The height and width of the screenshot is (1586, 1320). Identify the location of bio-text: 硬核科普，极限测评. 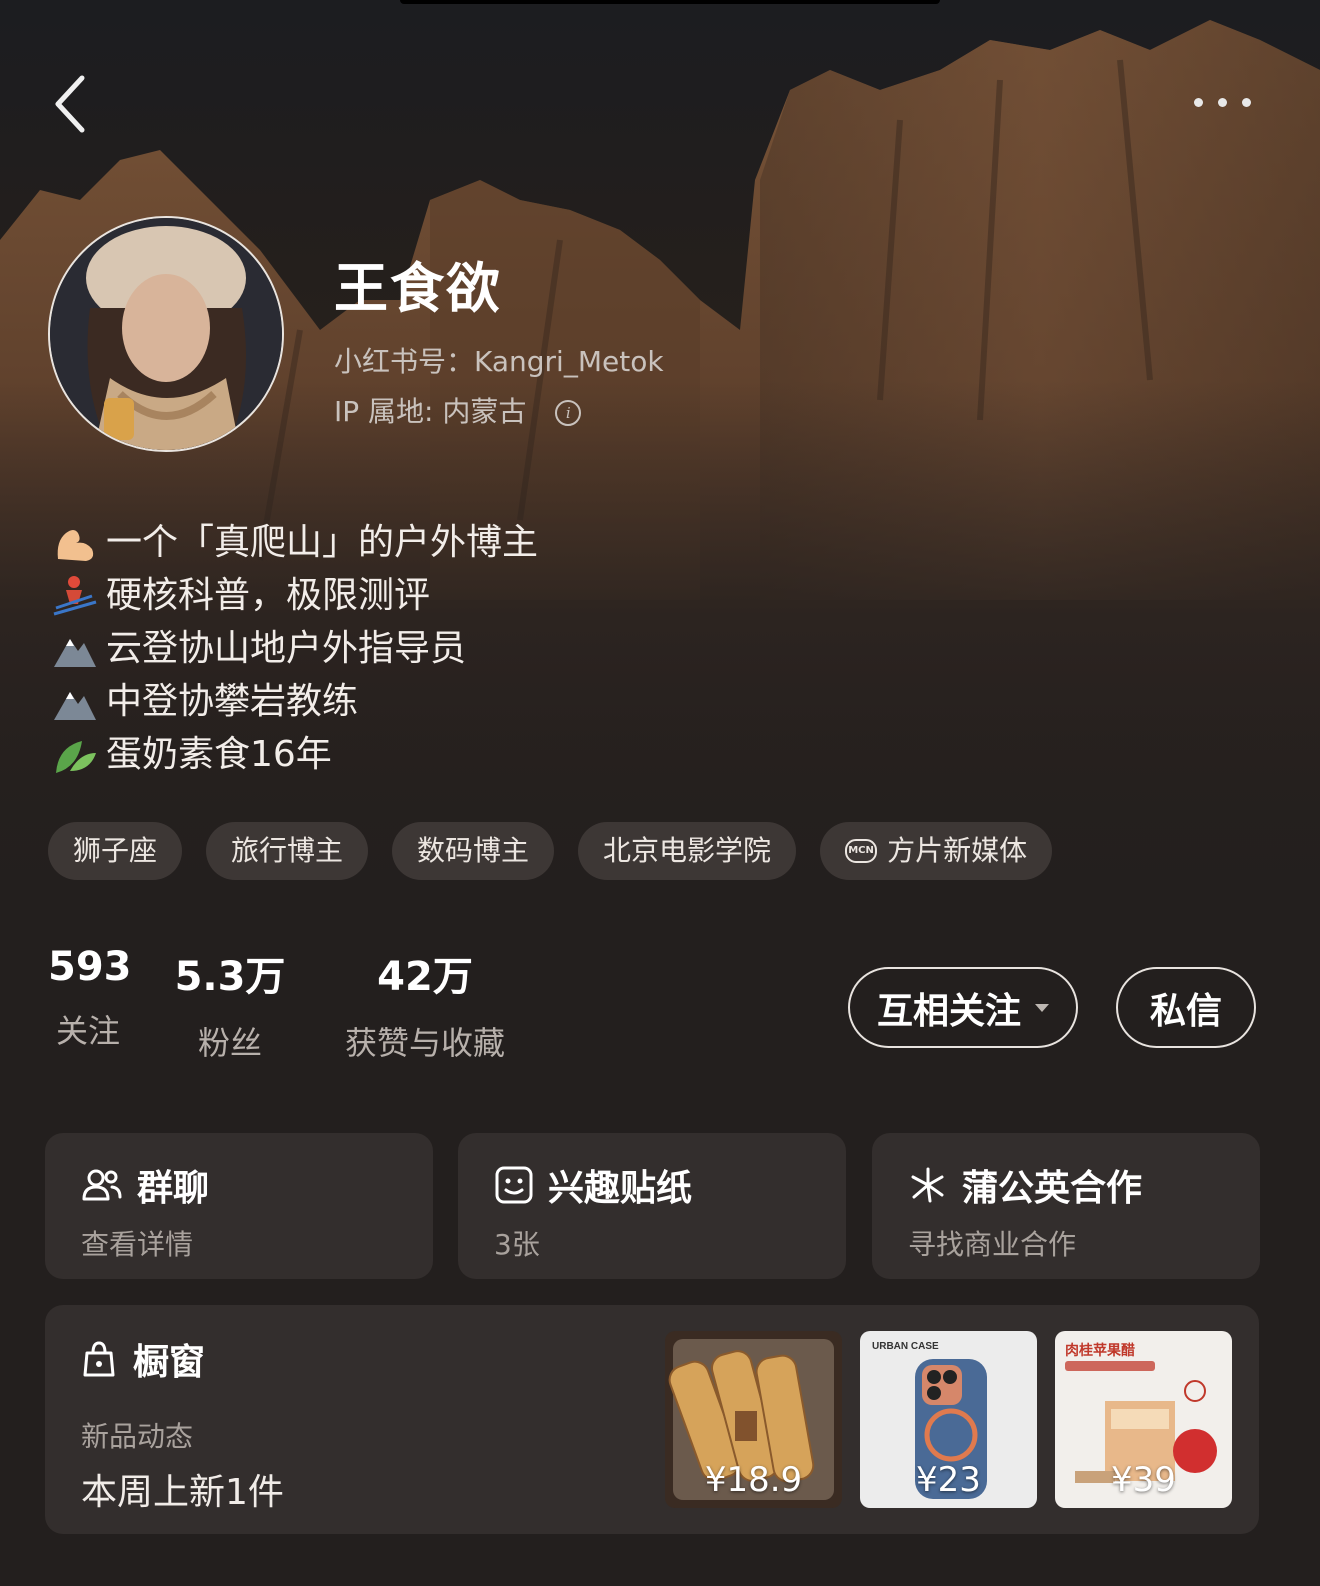
(268, 595).